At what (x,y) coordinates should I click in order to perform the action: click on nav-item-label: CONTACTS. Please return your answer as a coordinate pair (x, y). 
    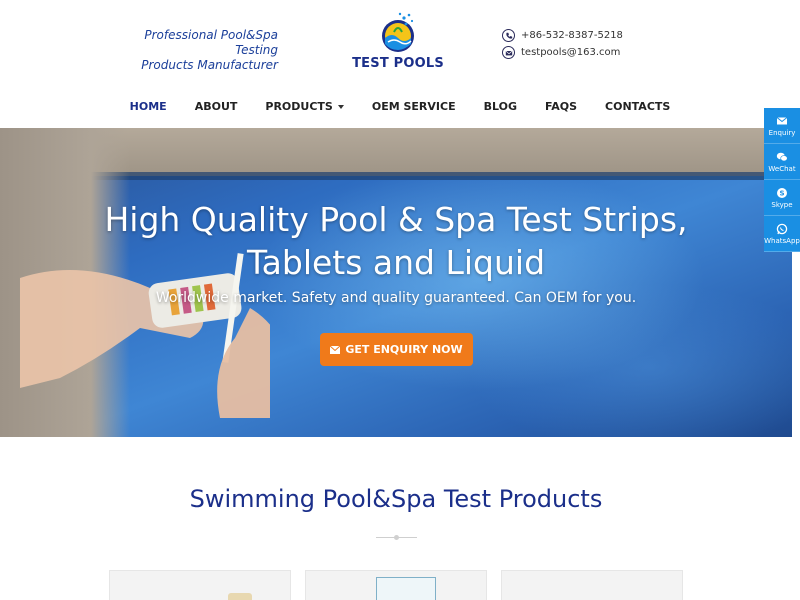
    Looking at the image, I should click on (638, 106).